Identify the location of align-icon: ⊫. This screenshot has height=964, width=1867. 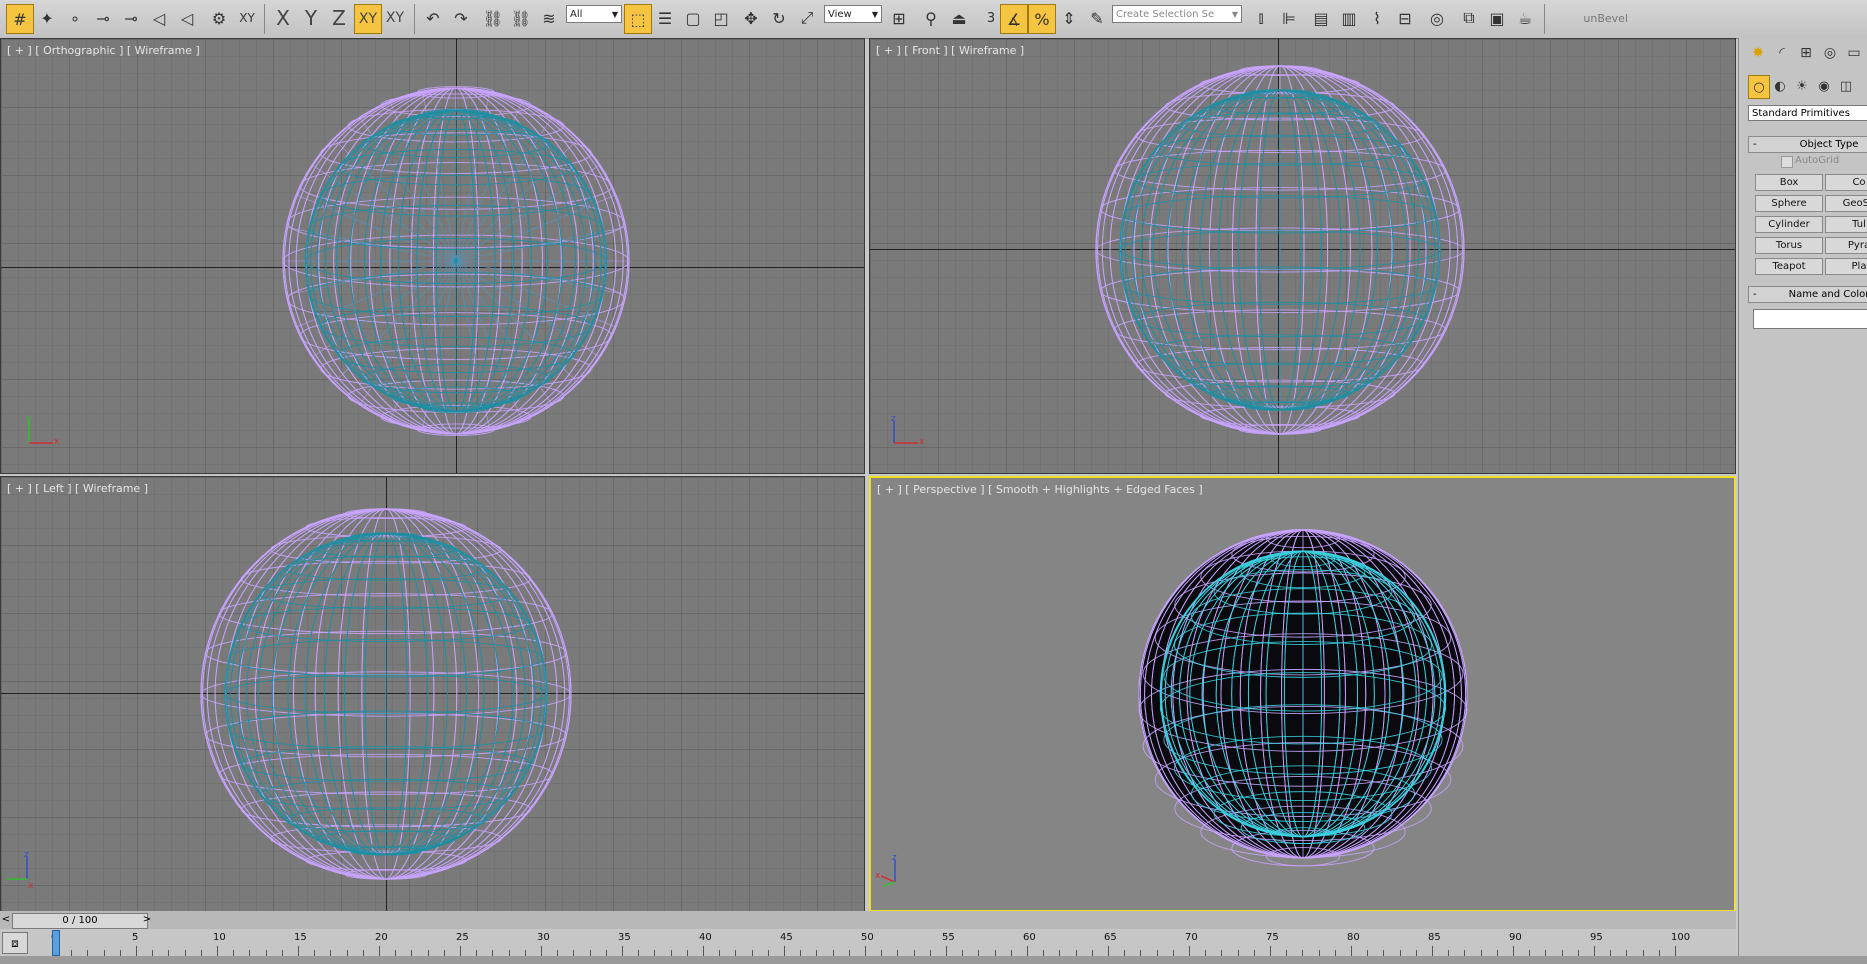
(1289, 18).